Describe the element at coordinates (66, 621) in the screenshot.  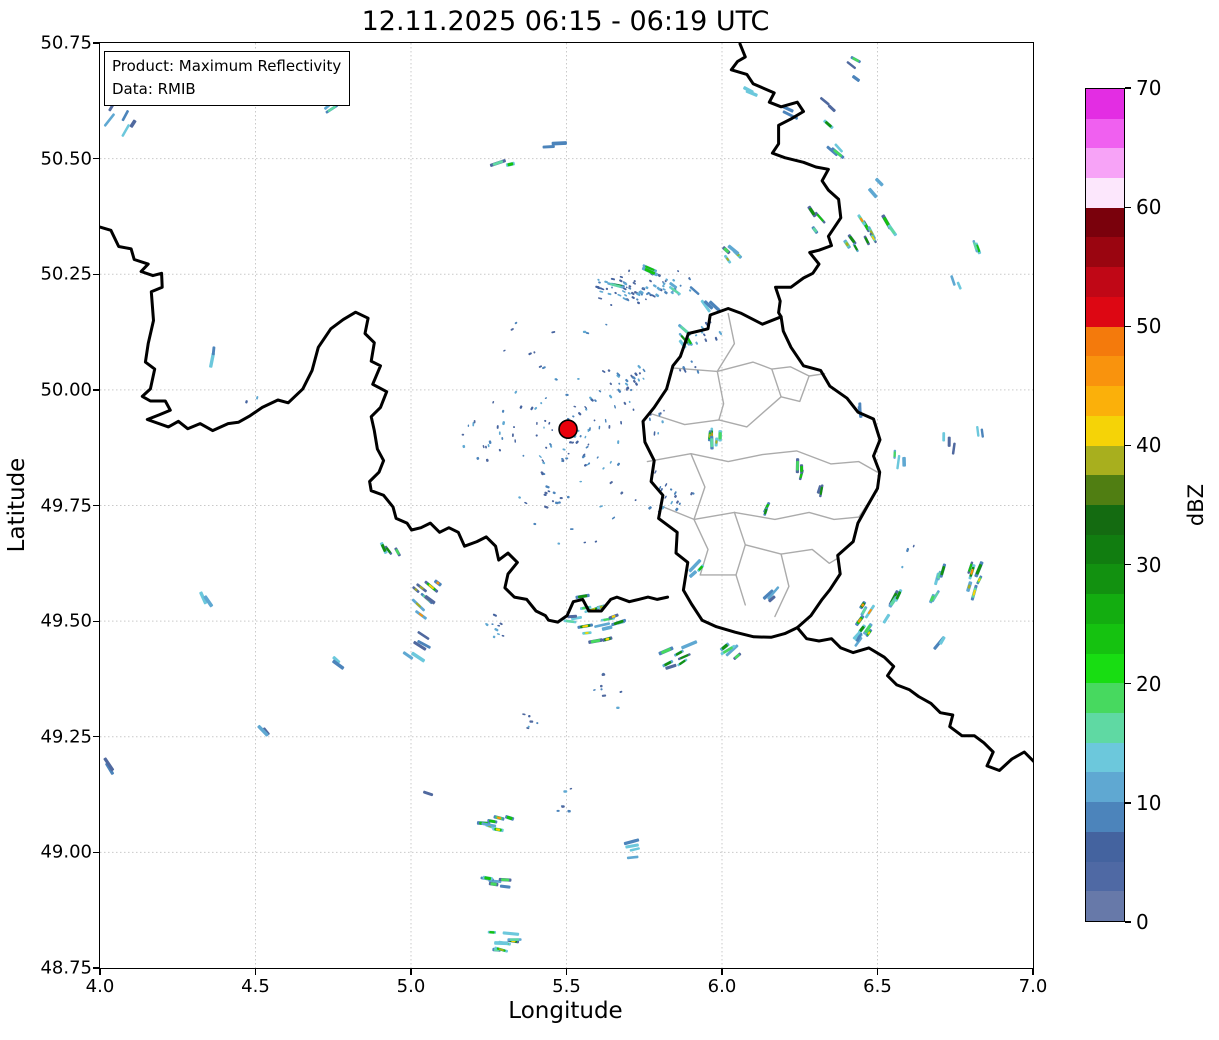
I see `y-tick-label: 49.50` at that location.